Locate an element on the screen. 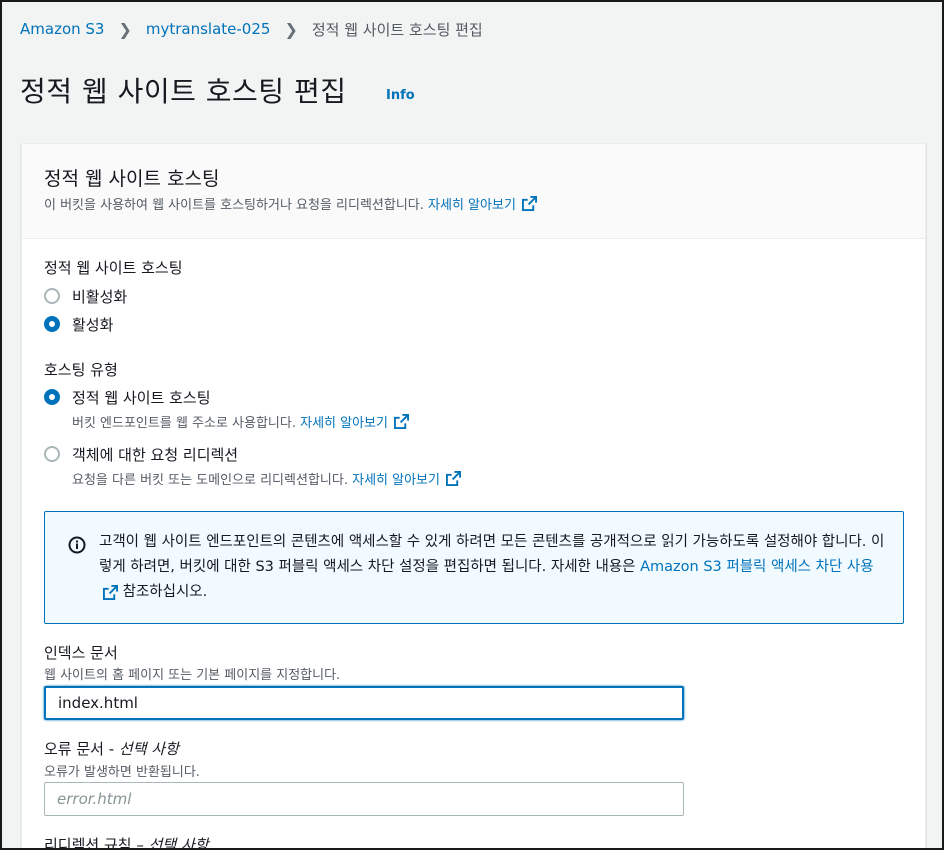  breadcrumb-current: 정적 웹 사이트 호스팅 편집 is located at coordinates (397, 29).